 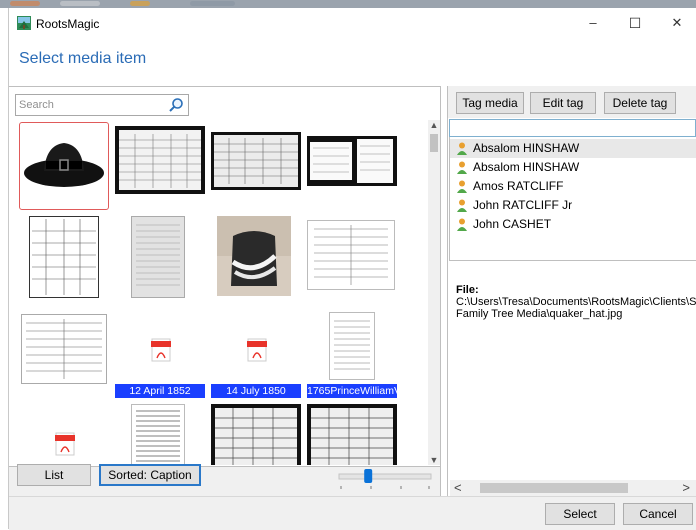 I want to click on sort-caption-button: Sorted: Caption, so click(x=150, y=475).